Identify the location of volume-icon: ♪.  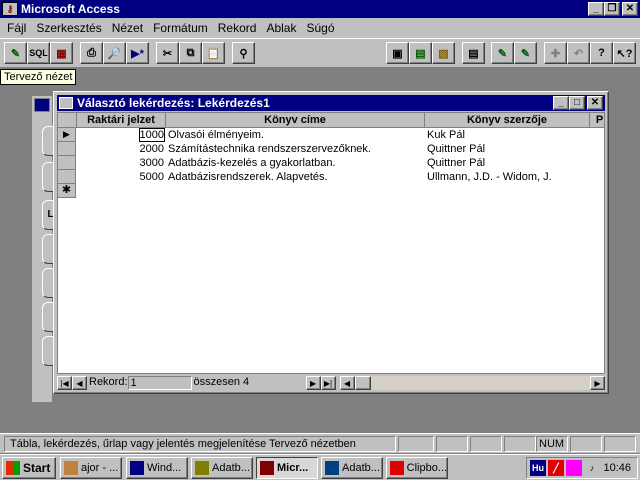
(592, 468).